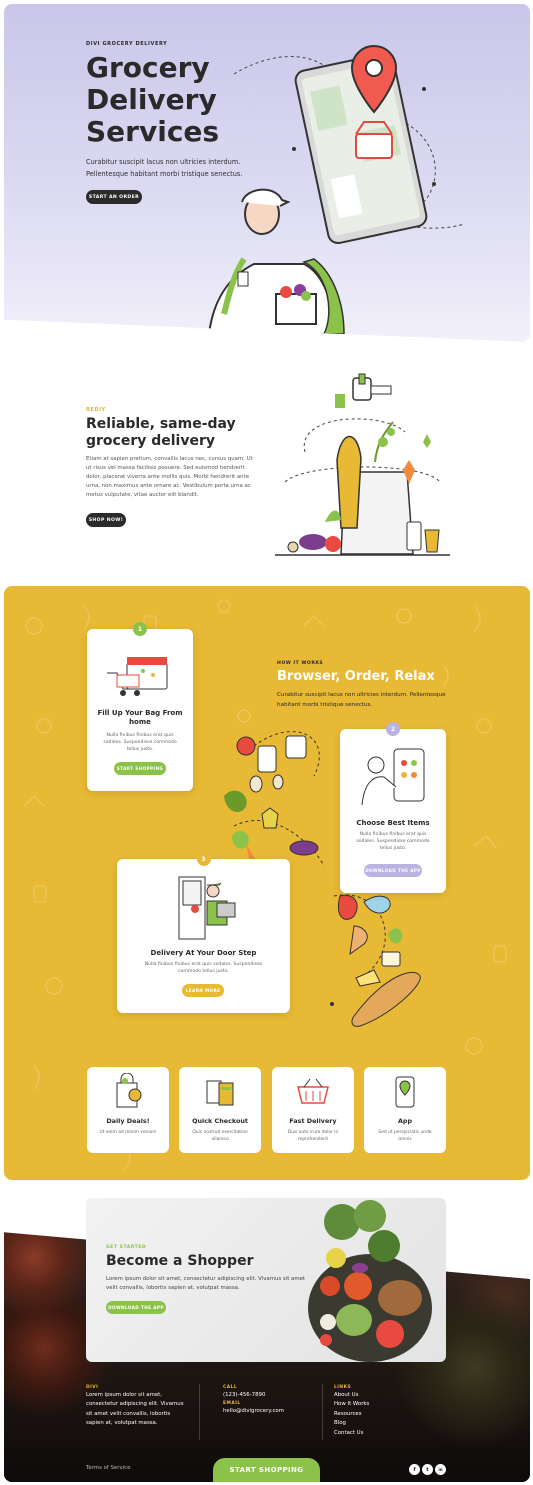 This screenshot has height=1485, width=533. I want to click on step-title: Delivery At Your Door Step, so click(203, 953).